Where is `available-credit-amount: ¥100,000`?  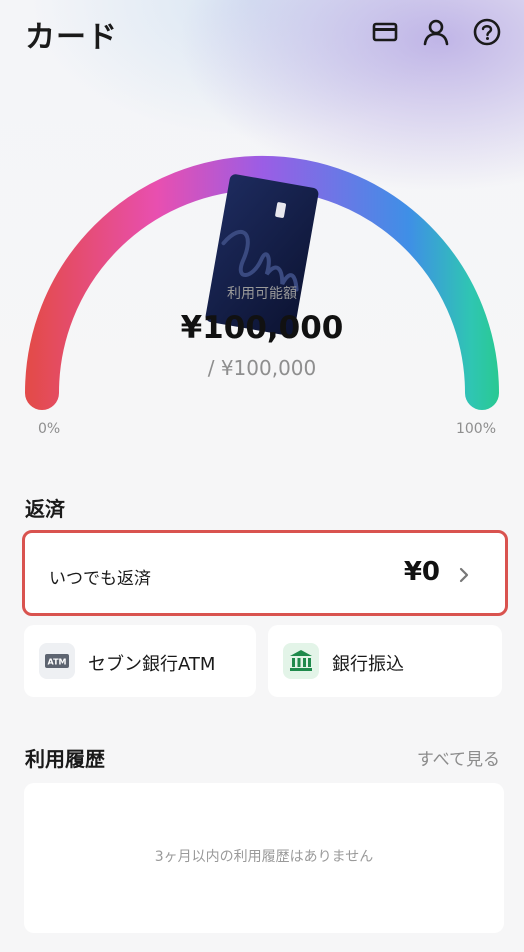 available-credit-amount: ¥100,000 is located at coordinates (262, 328).